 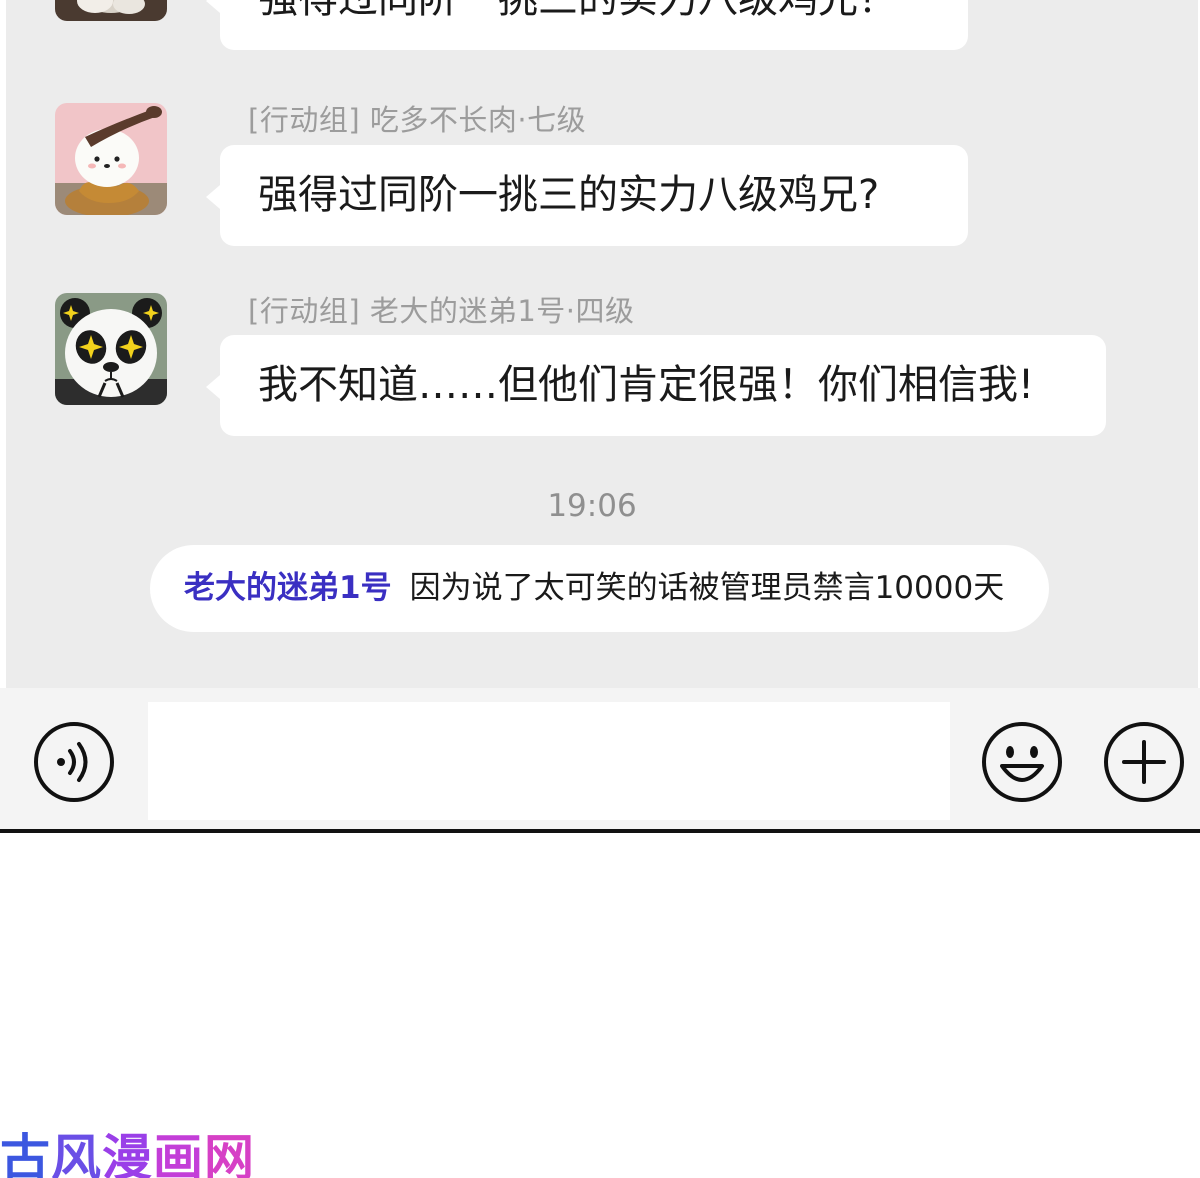 I want to click on panel-border, so click(x=600, y=831).